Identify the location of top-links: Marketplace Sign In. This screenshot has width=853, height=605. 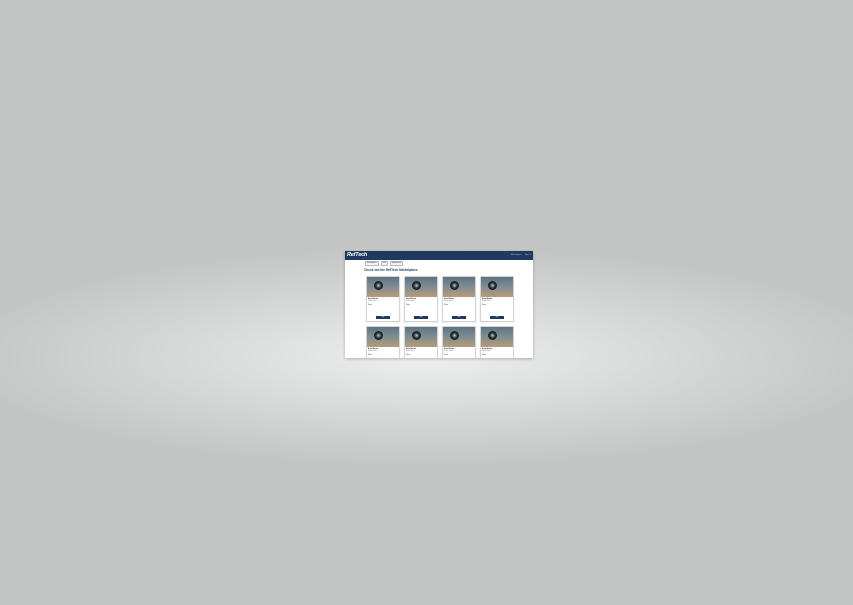
(521, 255).